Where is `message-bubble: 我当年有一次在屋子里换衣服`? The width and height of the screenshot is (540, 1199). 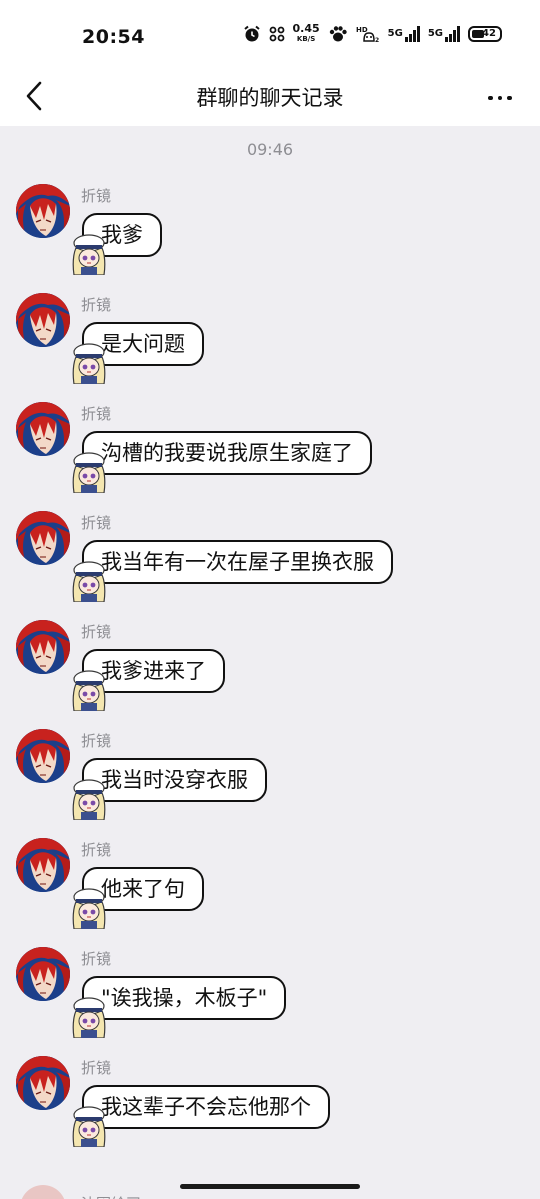 message-bubble: 我当年有一次在屋子里换衣服 is located at coordinates (237, 562).